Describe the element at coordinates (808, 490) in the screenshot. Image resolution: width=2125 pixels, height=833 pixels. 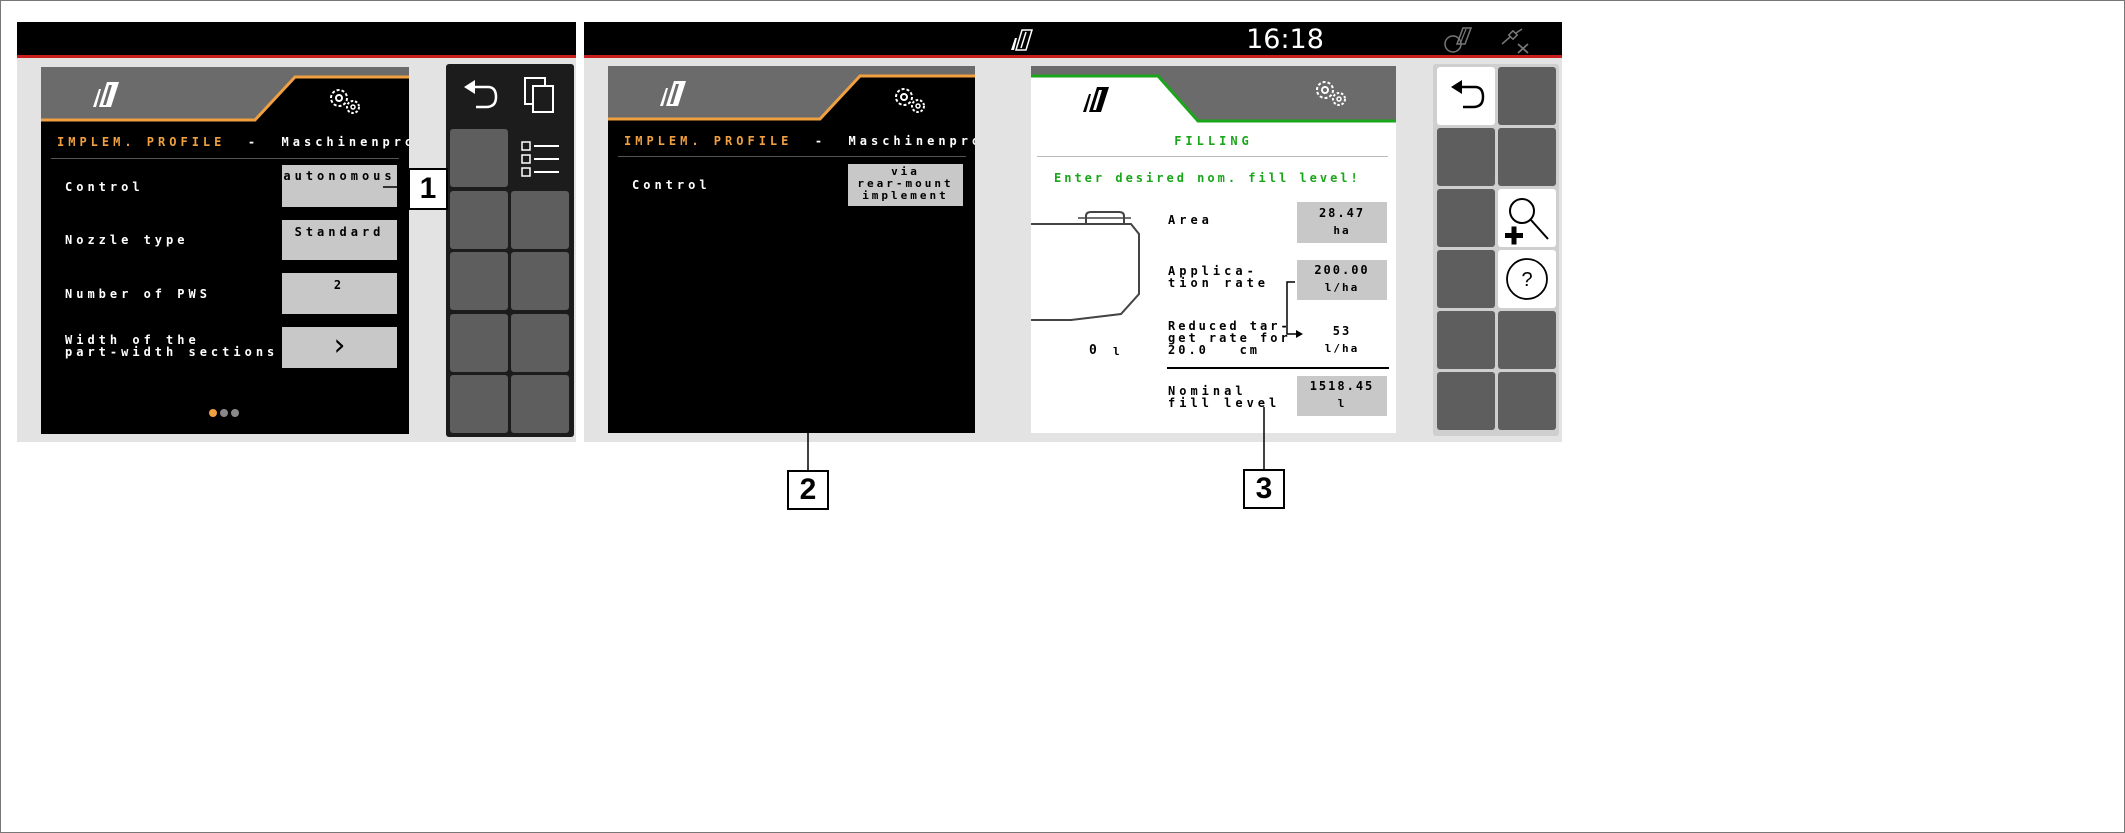
I see `callout-2: 2` at that location.